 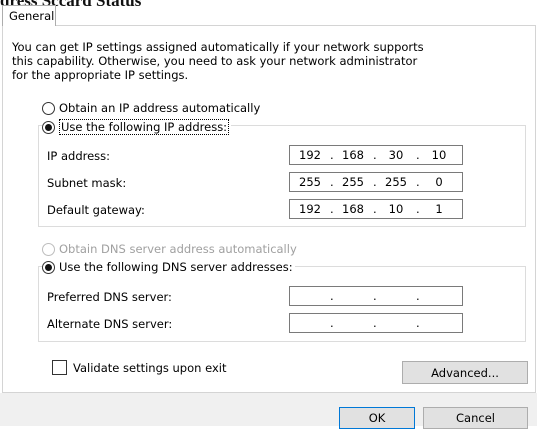 What do you see at coordinates (48, 249) in the screenshot?
I see `radio-button-disabled` at bounding box center [48, 249].